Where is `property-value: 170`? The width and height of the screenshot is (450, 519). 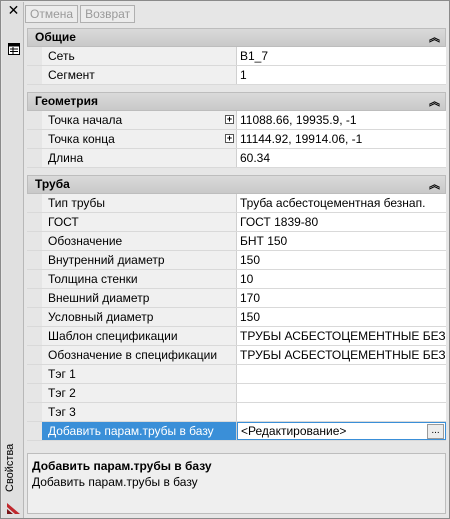
property-value: 170 is located at coordinates (341, 298).